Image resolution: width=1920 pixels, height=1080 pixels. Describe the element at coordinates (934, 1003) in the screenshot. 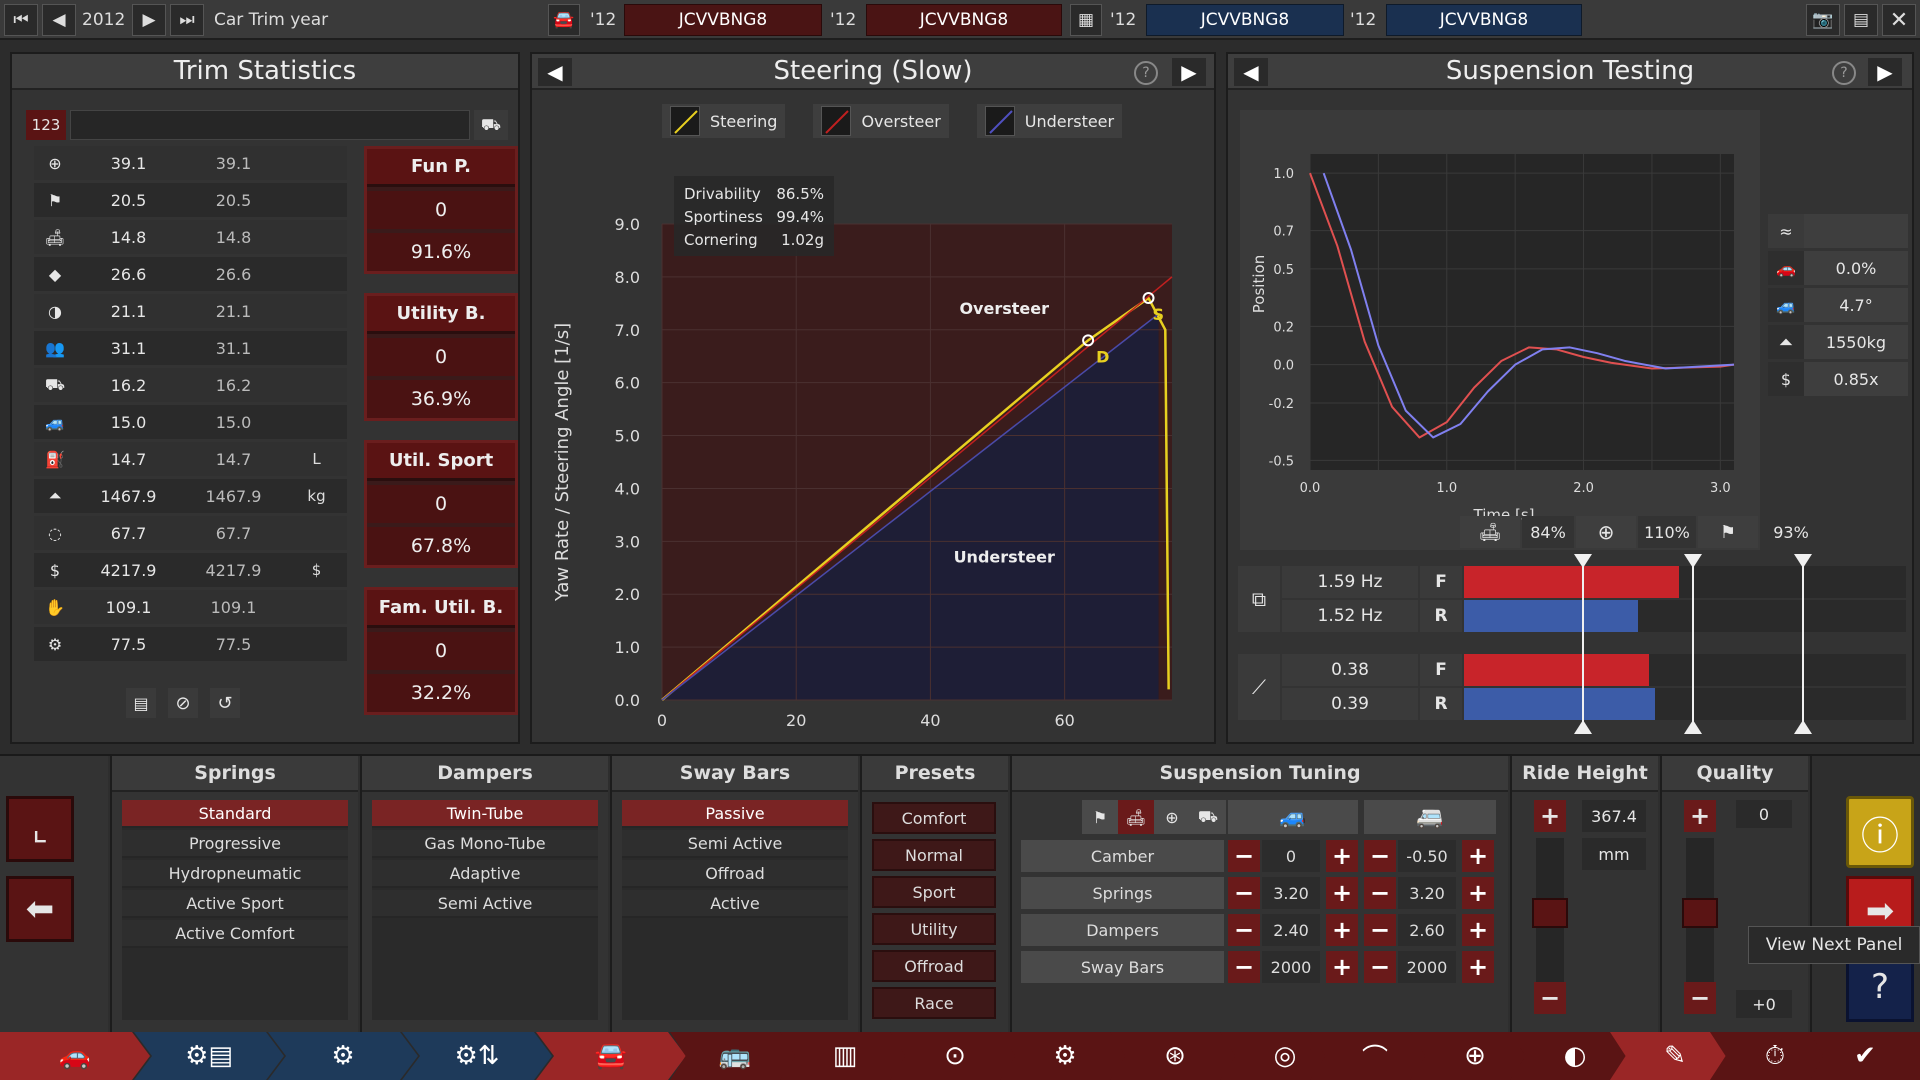

I see `preset-button: Race` at that location.